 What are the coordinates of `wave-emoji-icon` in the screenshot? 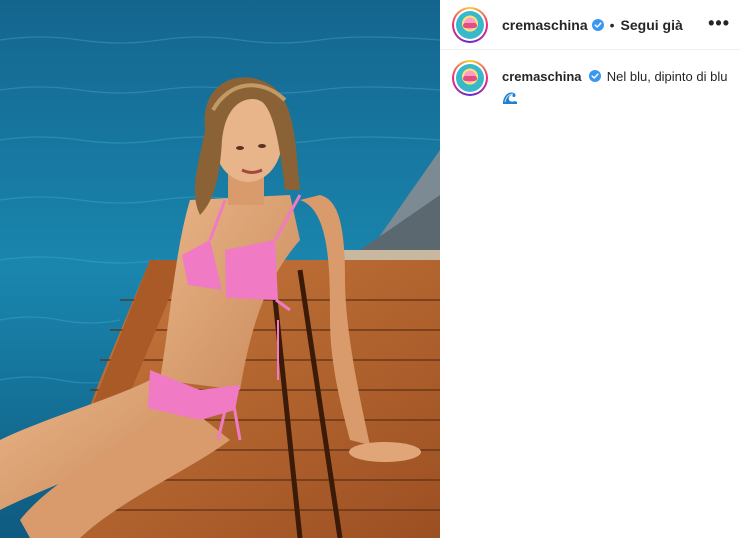 It's located at (510, 97).